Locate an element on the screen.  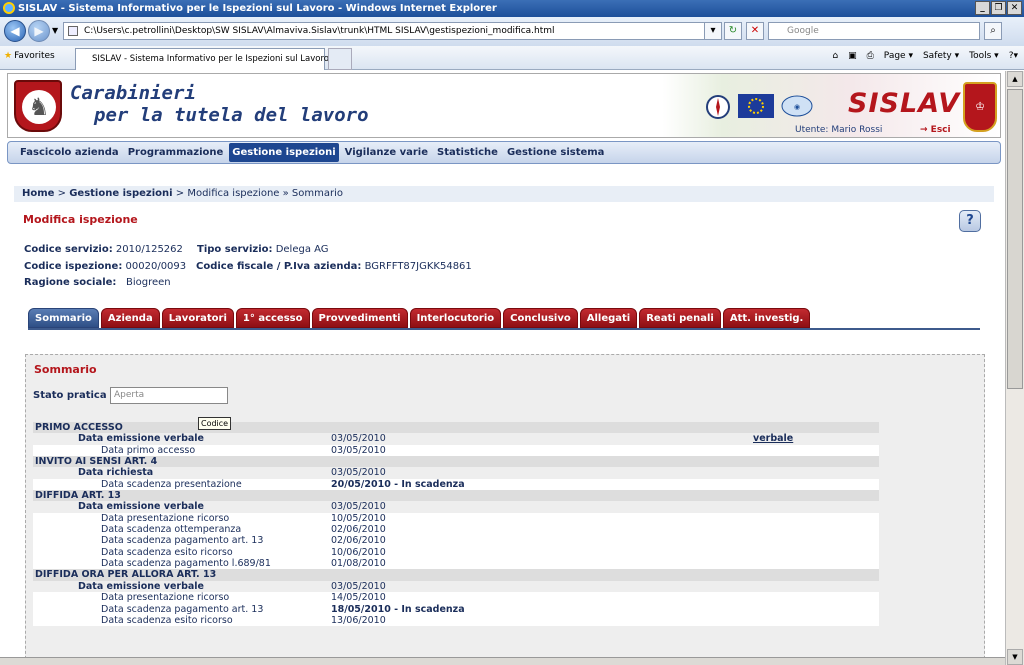
close-button: ✕ is located at coordinates (1014, 8).